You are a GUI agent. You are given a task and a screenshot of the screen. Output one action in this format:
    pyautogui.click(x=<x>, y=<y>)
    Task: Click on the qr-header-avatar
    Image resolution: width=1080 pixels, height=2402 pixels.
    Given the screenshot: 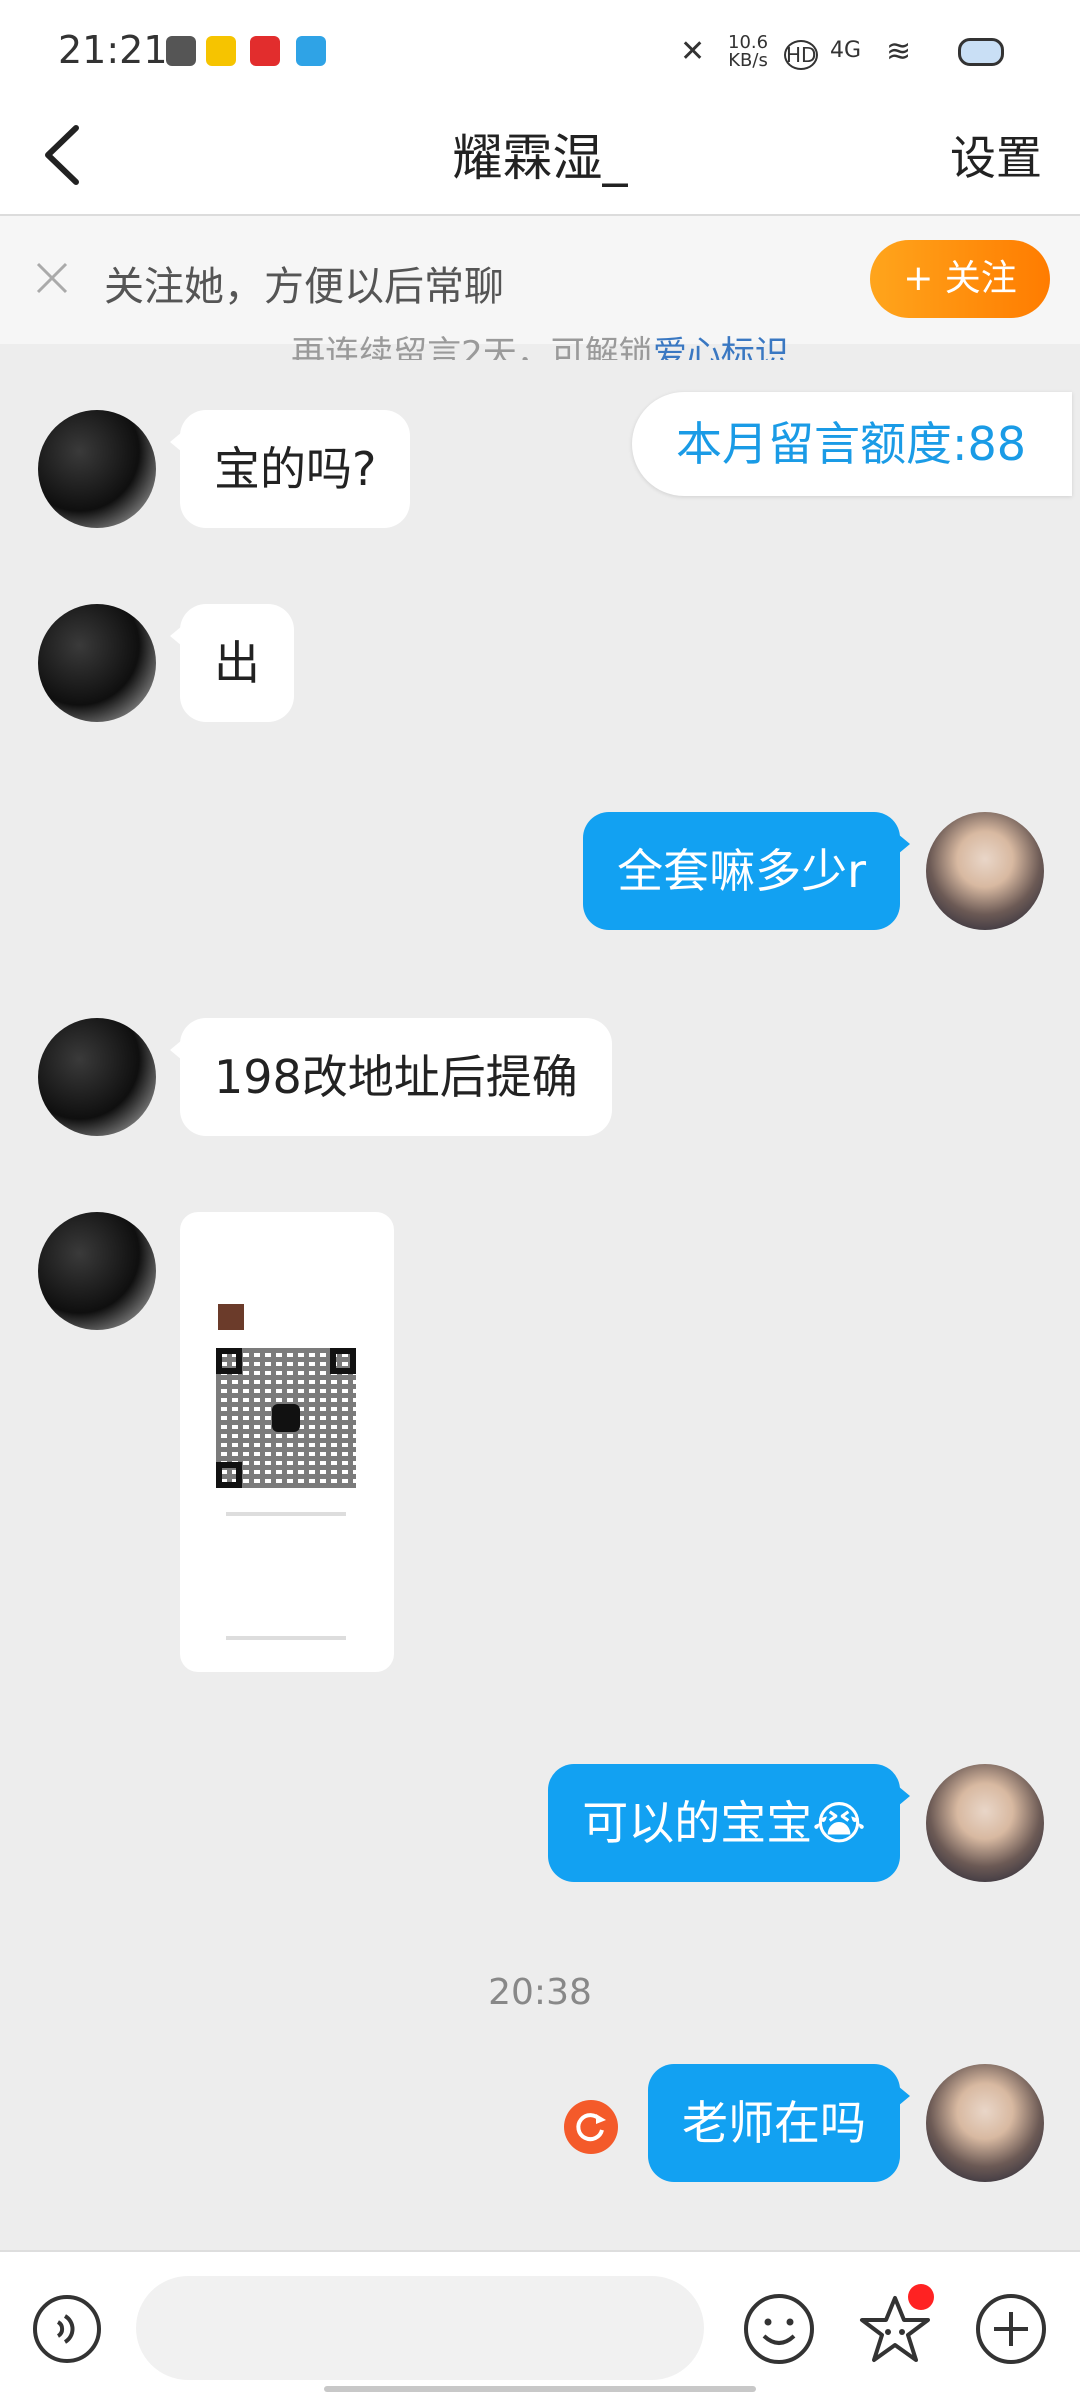 What is the action you would take?
    pyautogui.click(x=231, y=1317)
    